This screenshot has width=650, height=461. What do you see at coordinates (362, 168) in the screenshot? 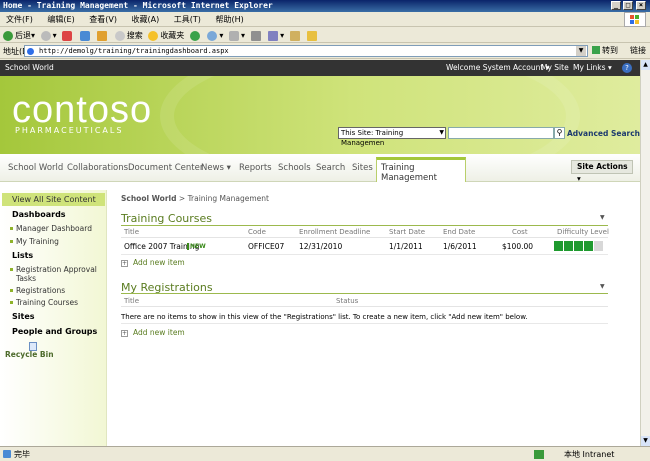
I see `nav-tab-sites: Sites` at bounding box center [362, 168].